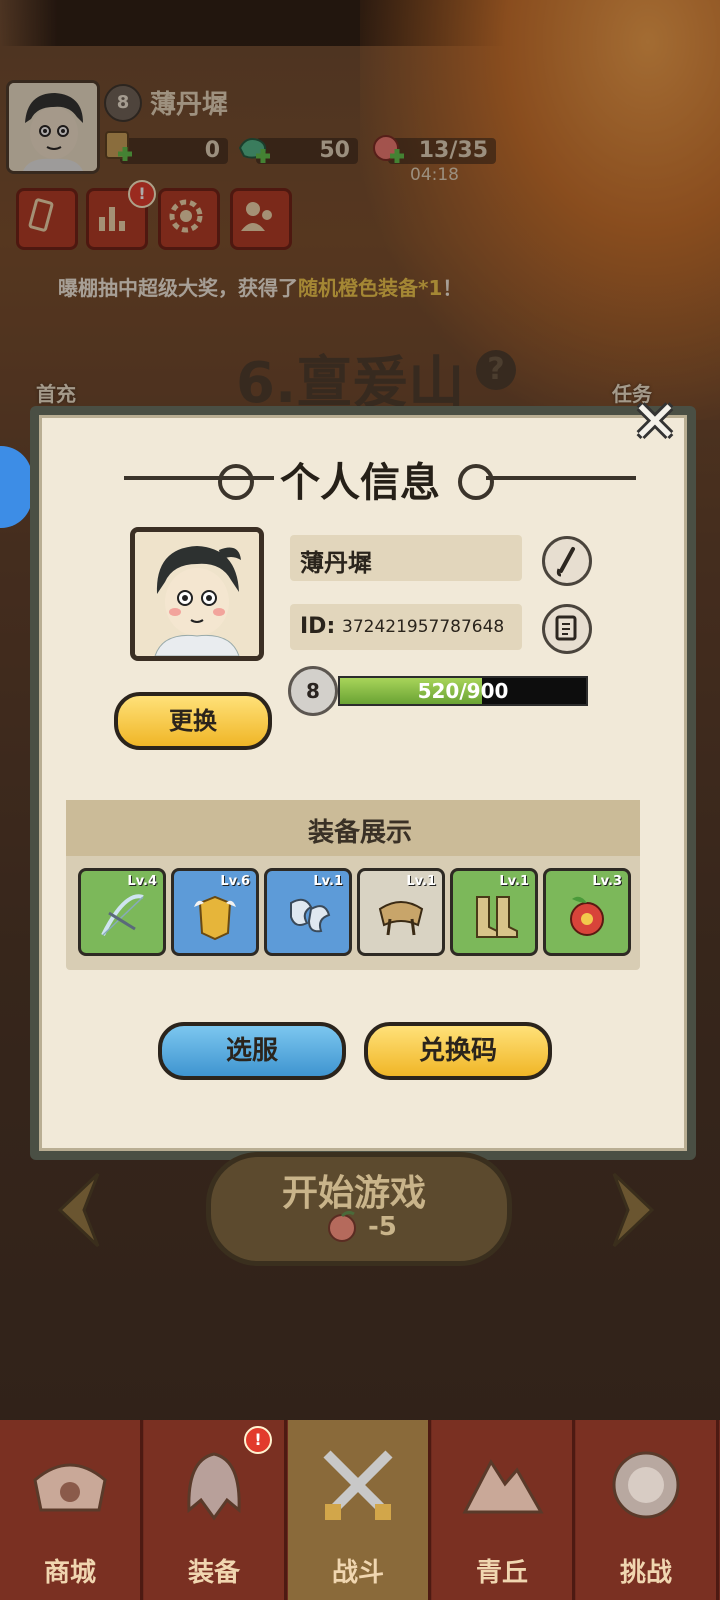 This screenshot has height=1600, width=720. What do you see at coordinates (142, 881) in the screenshot?
I see `equipment-level: Lv.4` at bounding box center [142, 881].